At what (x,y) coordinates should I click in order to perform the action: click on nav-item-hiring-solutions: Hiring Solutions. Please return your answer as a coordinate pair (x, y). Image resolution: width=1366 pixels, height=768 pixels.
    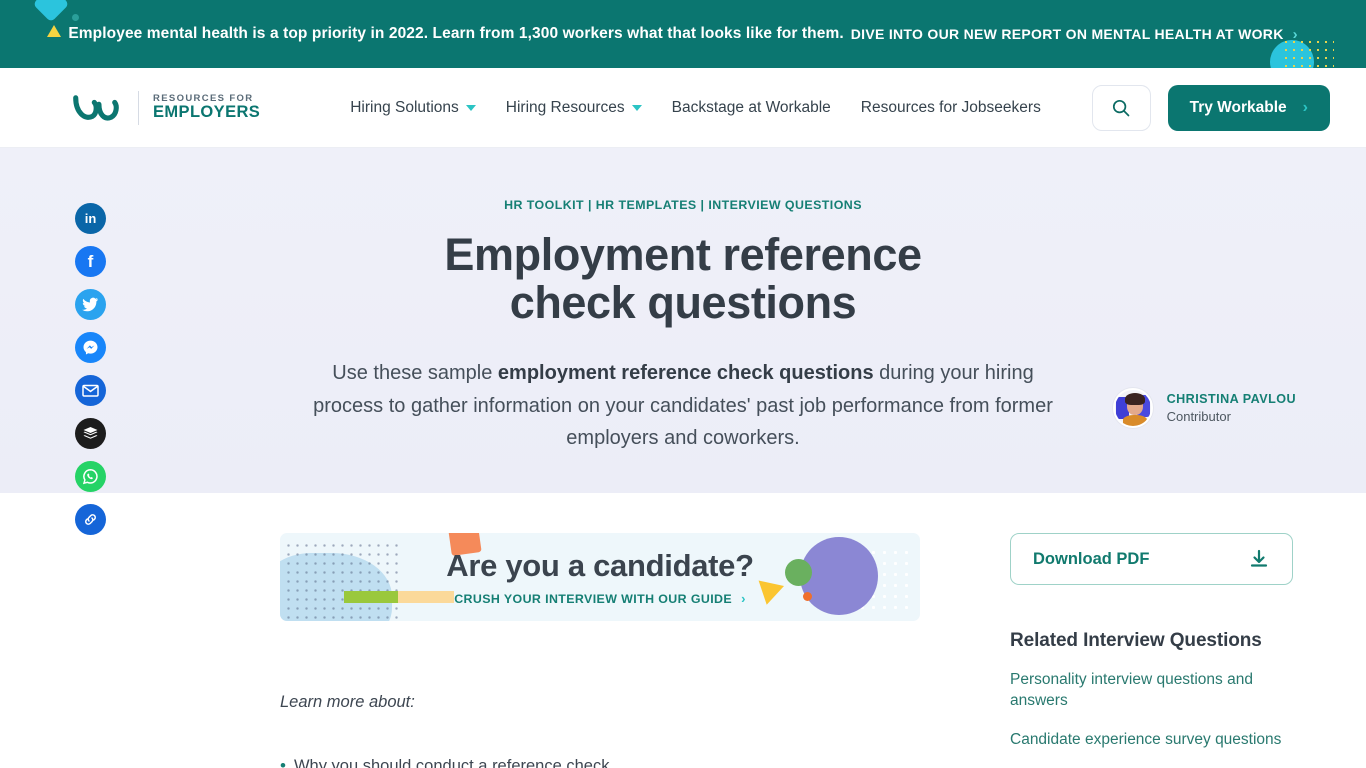
    Looking at the image, I should click on (413, 108).